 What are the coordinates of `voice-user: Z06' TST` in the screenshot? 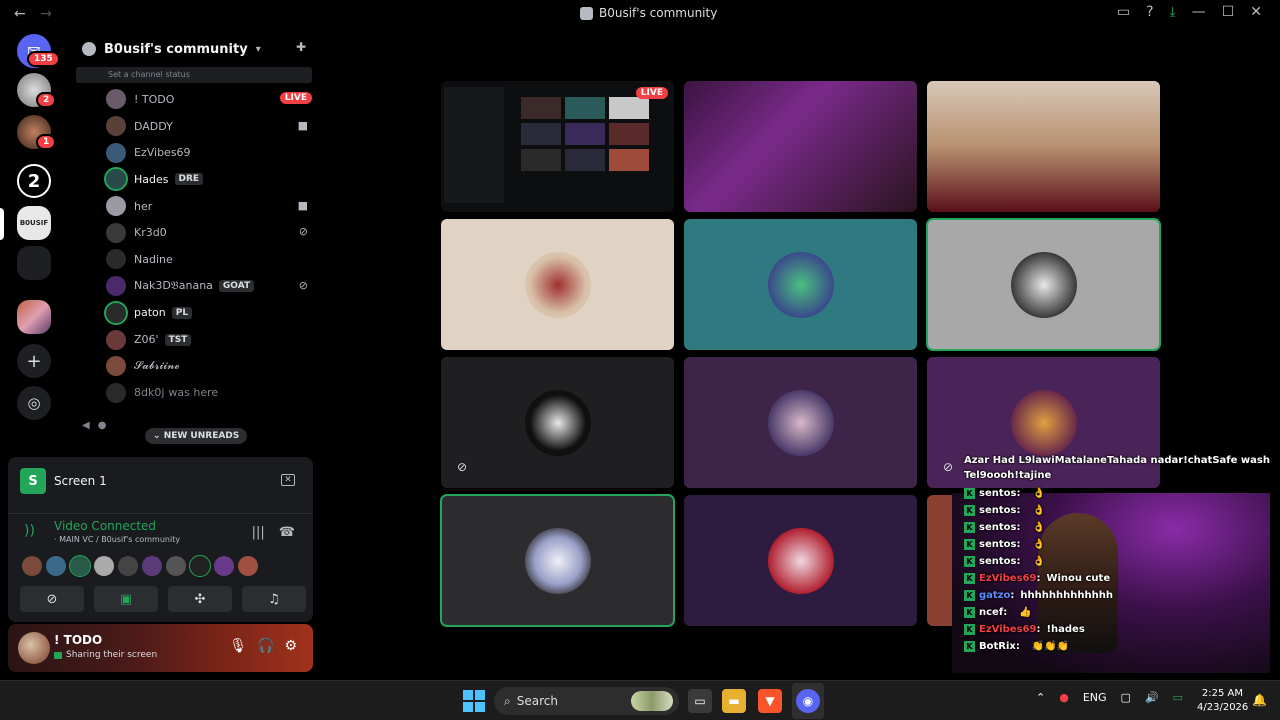 It's located at (209, 339).